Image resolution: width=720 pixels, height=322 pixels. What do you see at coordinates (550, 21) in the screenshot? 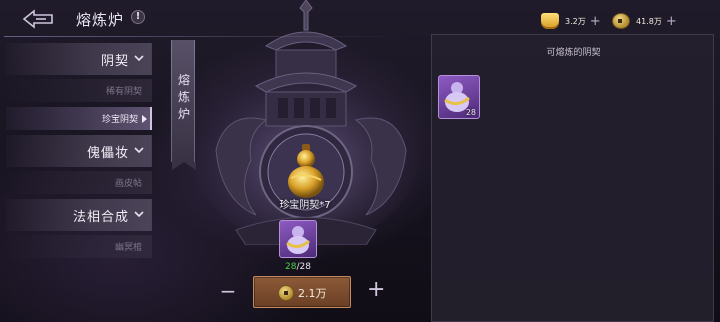
I see `gold-ingot-icon` at bounding box center [550, 21].